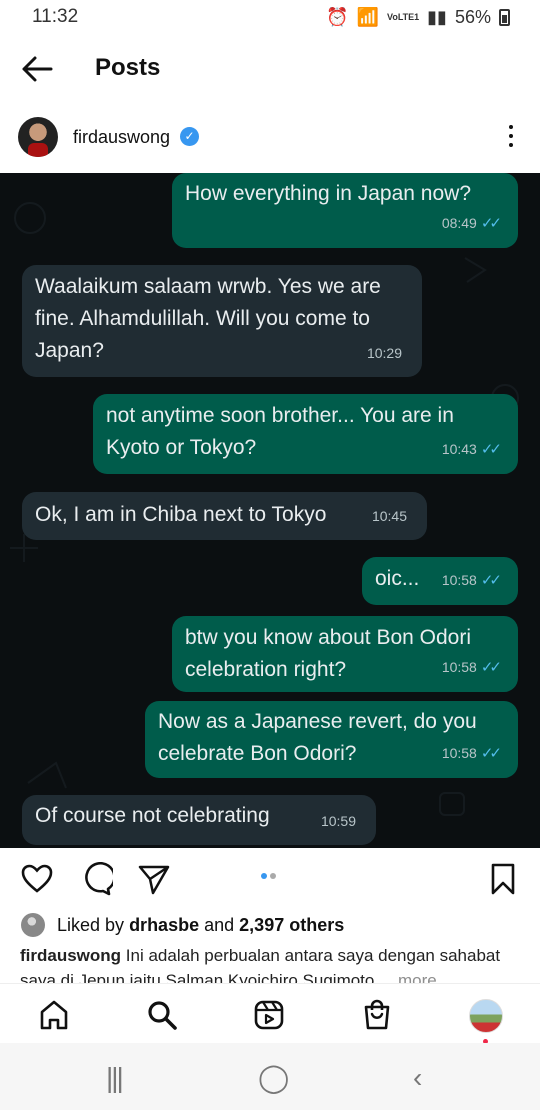 The width and height of the screenshot is (540, 1110). What do you see at coordinates (459, 449) in the screenshot?
I see `message-time: 10:43` at bounding box center [459, 449].